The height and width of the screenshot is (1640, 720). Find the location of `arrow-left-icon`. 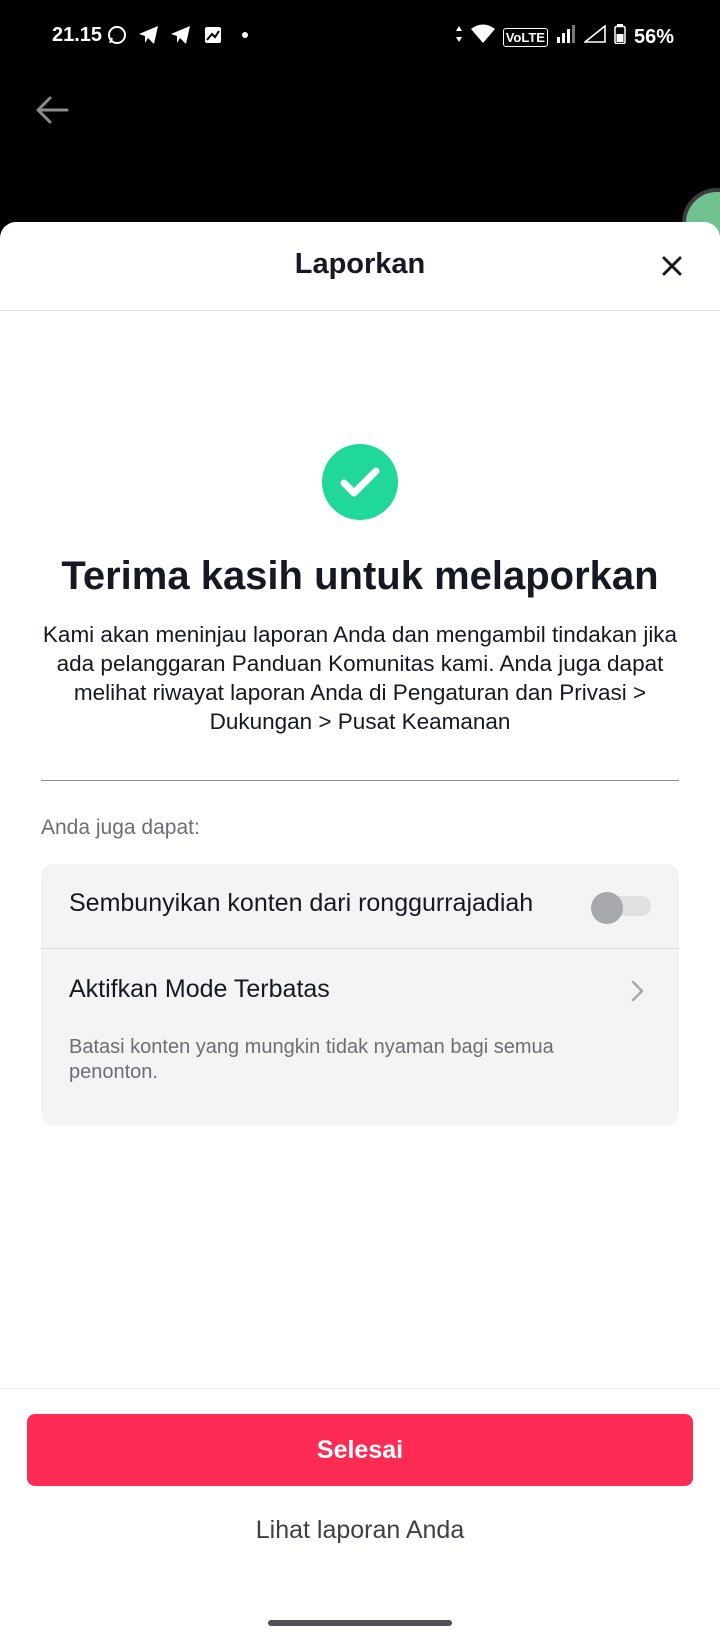

arrow-left-icon is located at coordinates (52, 110).